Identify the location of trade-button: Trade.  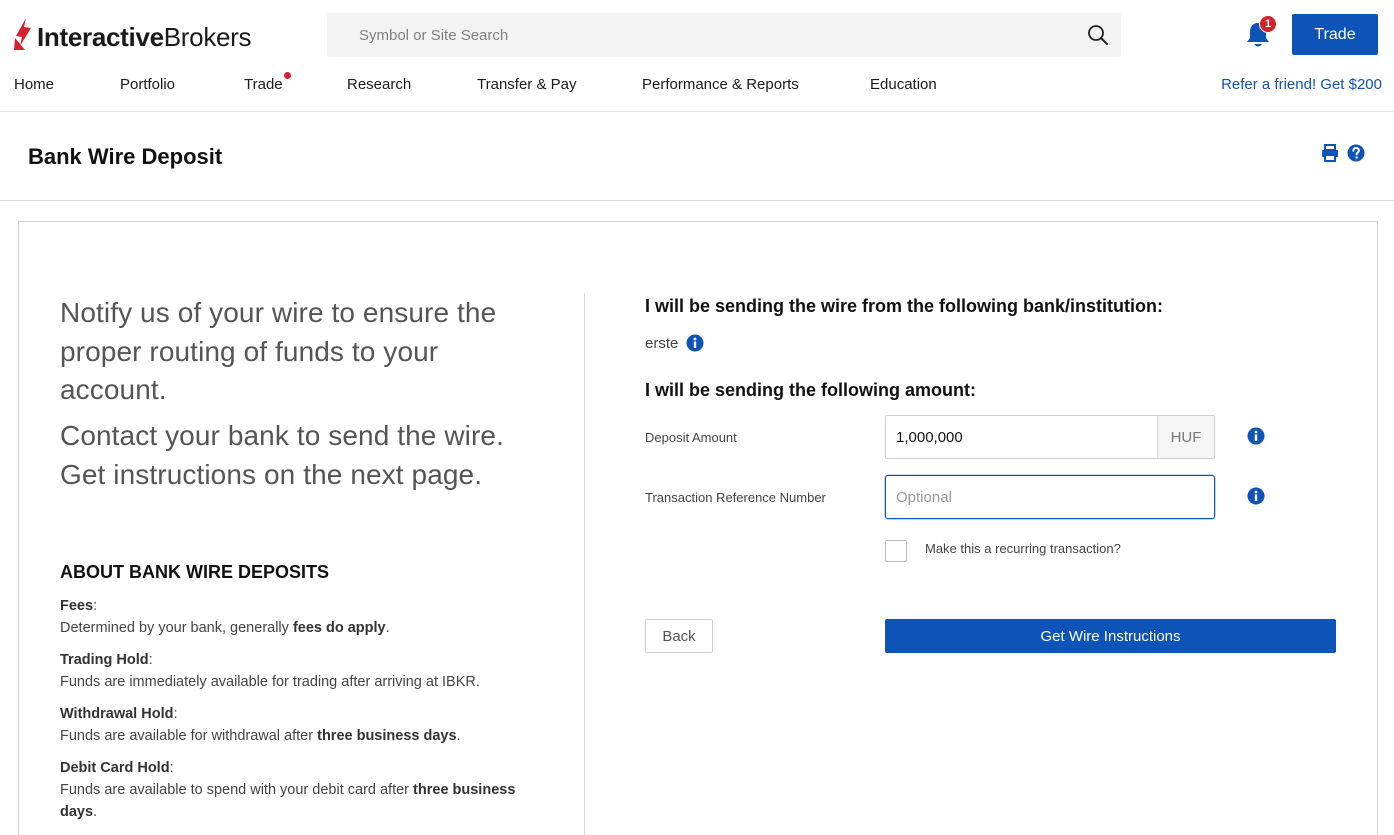
(1335, 34).